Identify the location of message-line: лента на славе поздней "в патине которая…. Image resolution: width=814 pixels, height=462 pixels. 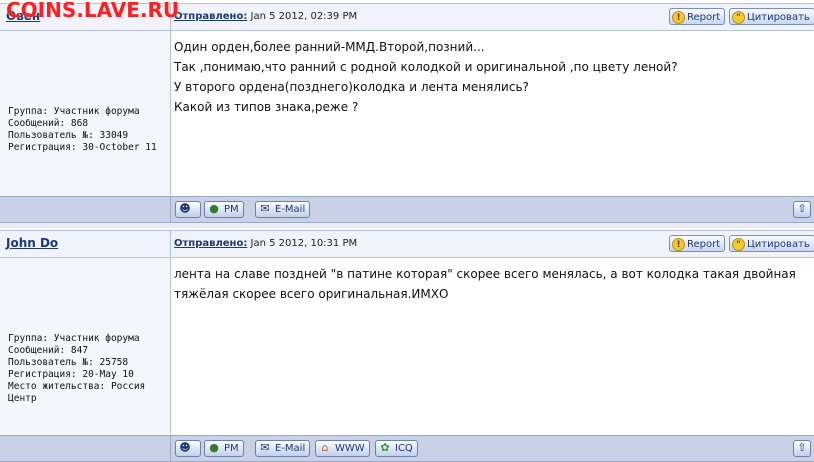
(485, 274).